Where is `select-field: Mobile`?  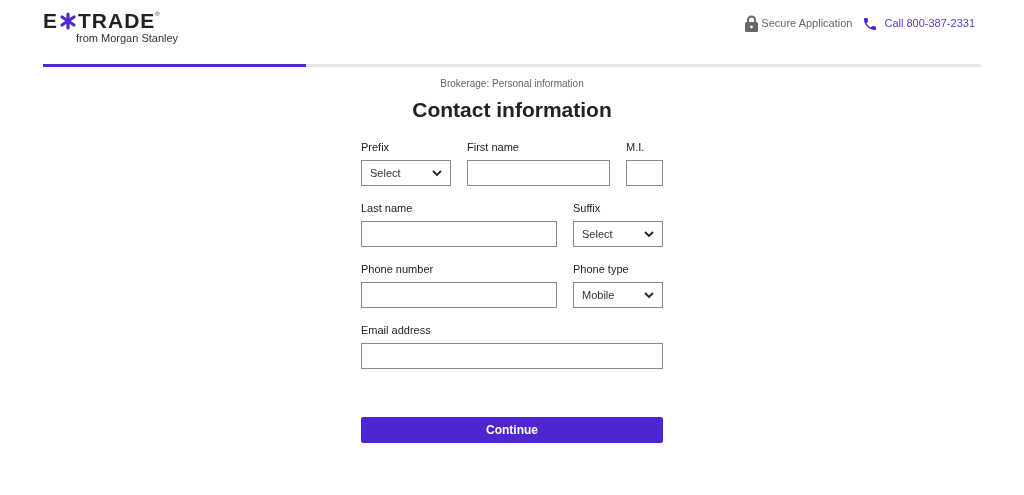 select-field: Mobile is located at coordinates (618, 295).